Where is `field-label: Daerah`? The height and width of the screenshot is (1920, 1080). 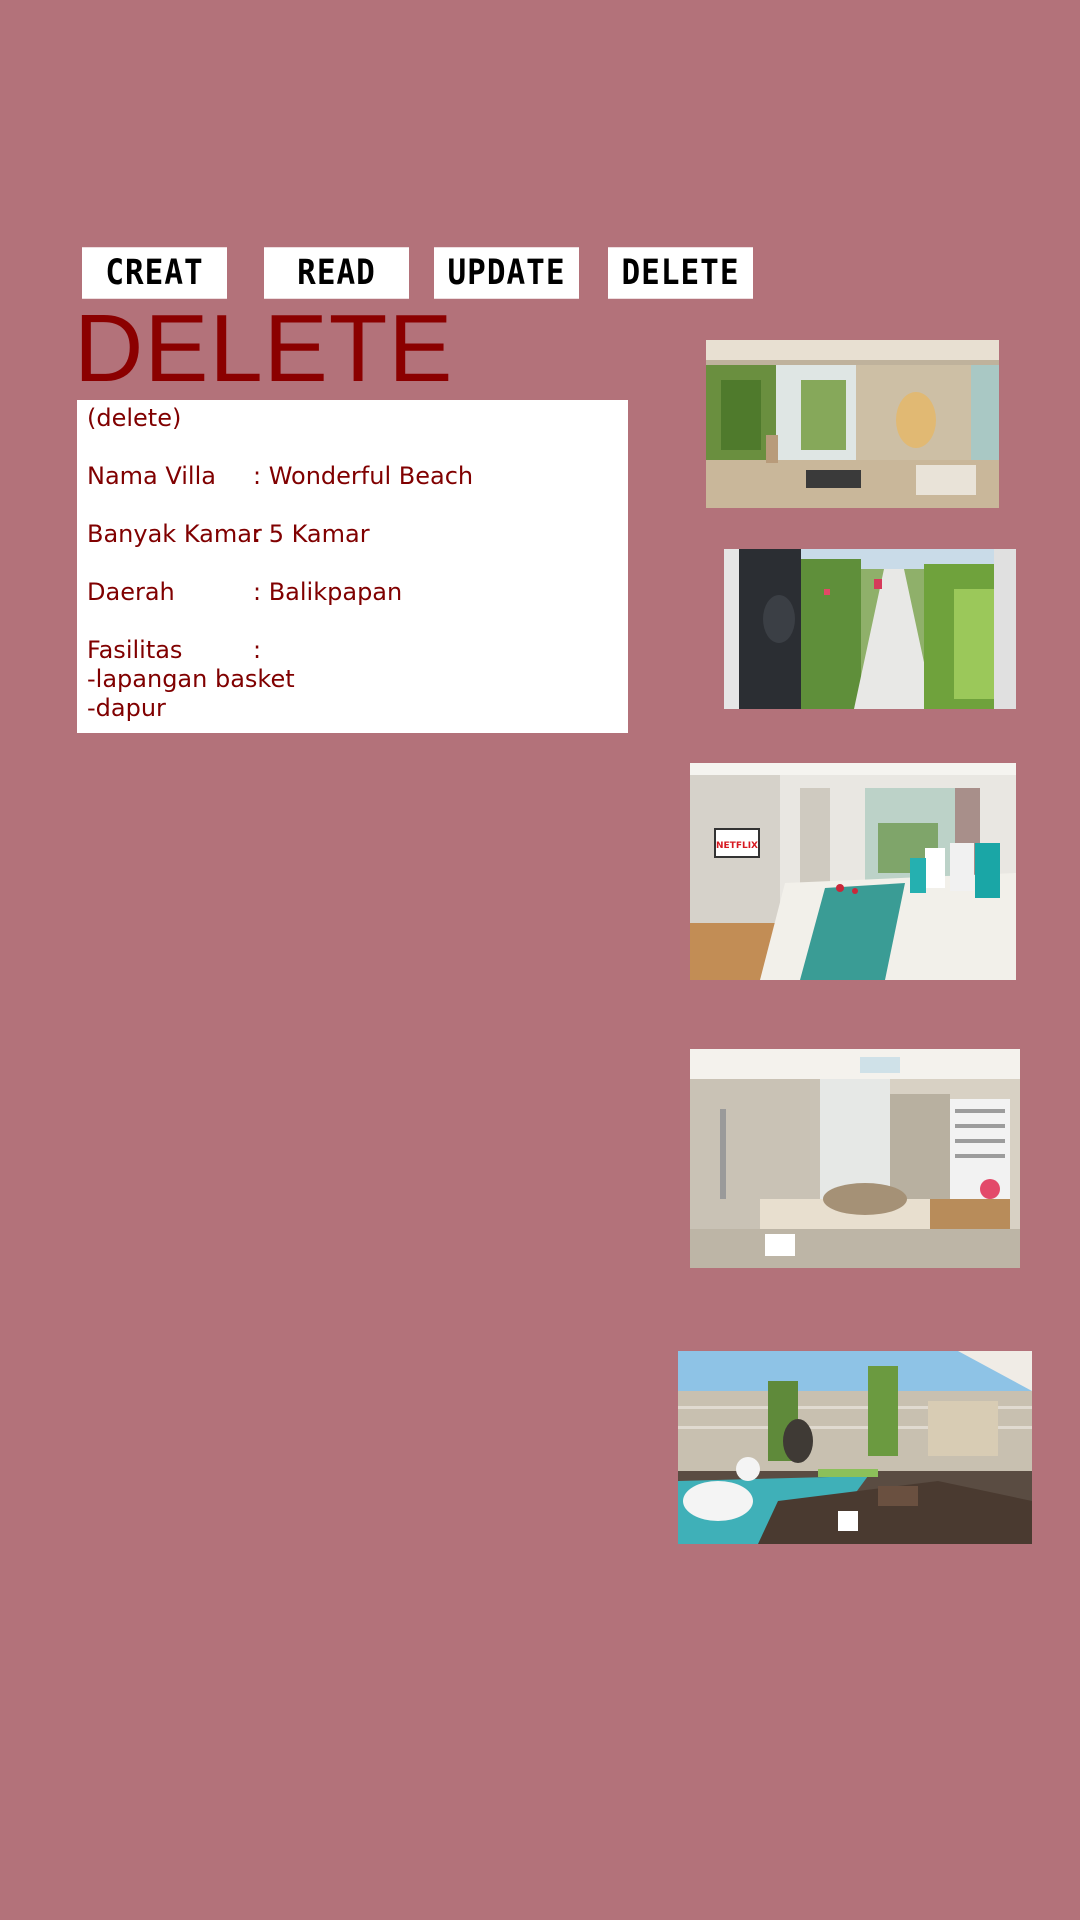 field-label: Daerah is located at coordinates (131, 592).